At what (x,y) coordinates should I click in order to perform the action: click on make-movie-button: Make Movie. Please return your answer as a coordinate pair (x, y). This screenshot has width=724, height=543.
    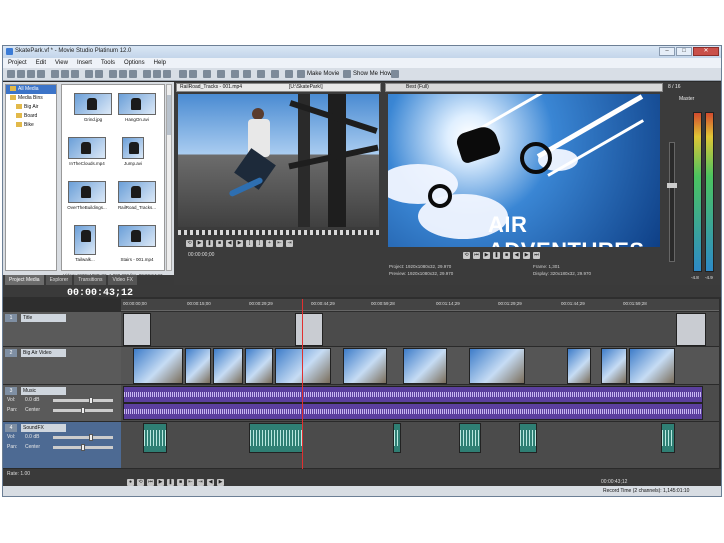
    Looking at the image, I should click on (323, 74).